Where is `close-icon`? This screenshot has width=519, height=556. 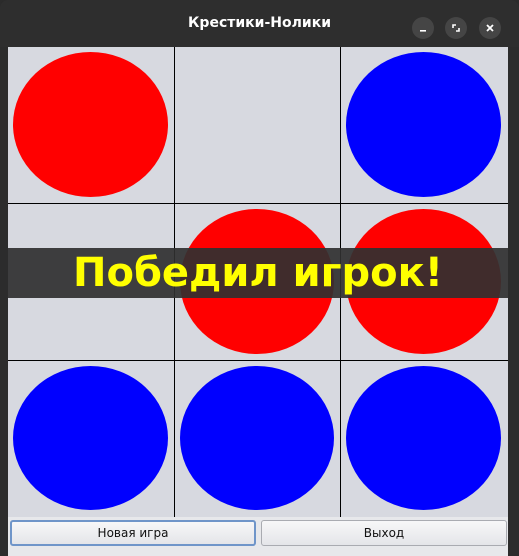
close-icon is located at coordinates (490, 28).